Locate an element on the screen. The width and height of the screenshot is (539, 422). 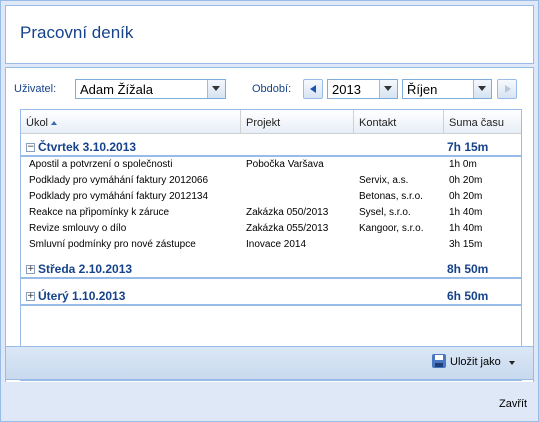
save-as-button: Uložit jako is located at coordinates (478, 363).